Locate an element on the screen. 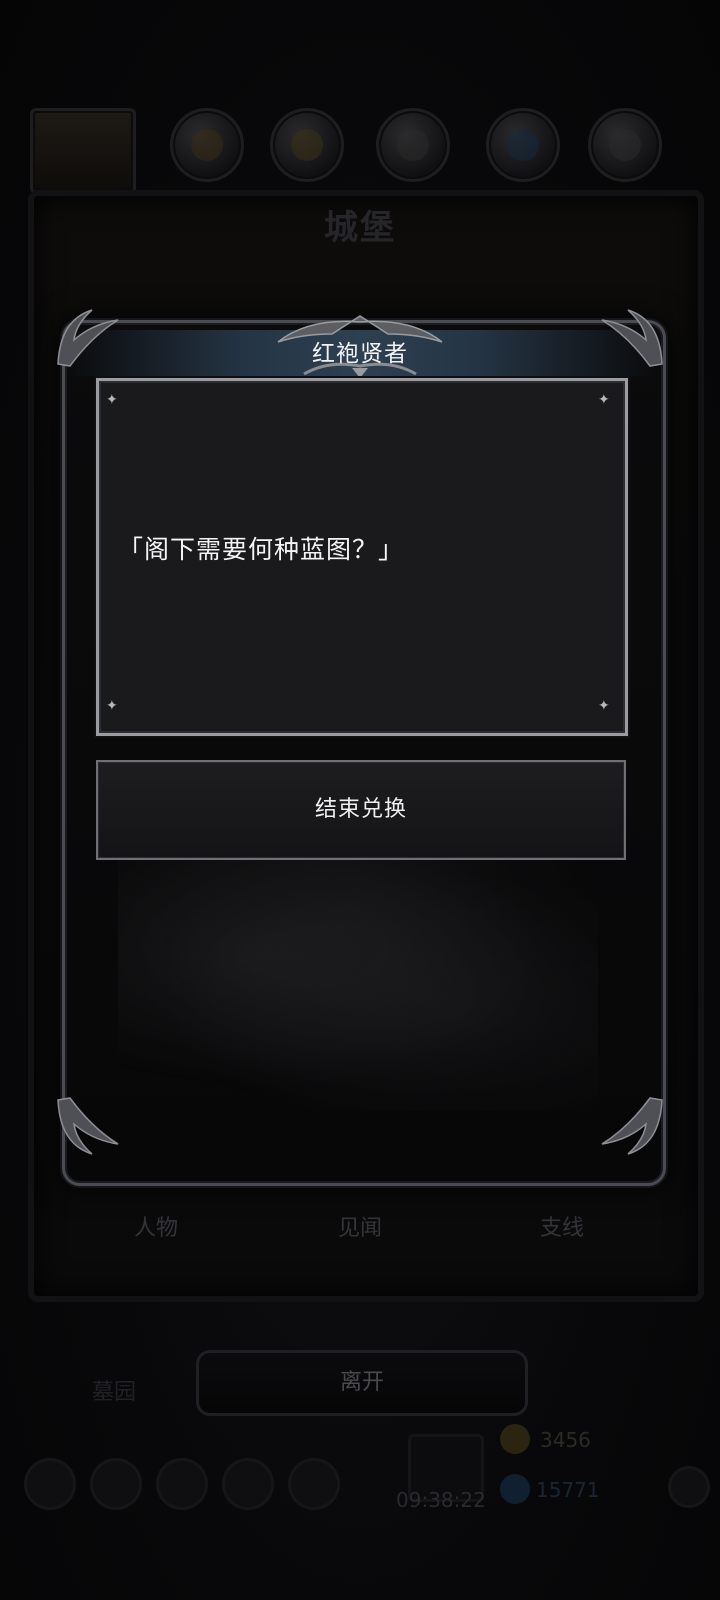 The width and height of the screenshot is (720, 1600). speaker-name: 红袍贤者 is located at coordinates (360, 354).